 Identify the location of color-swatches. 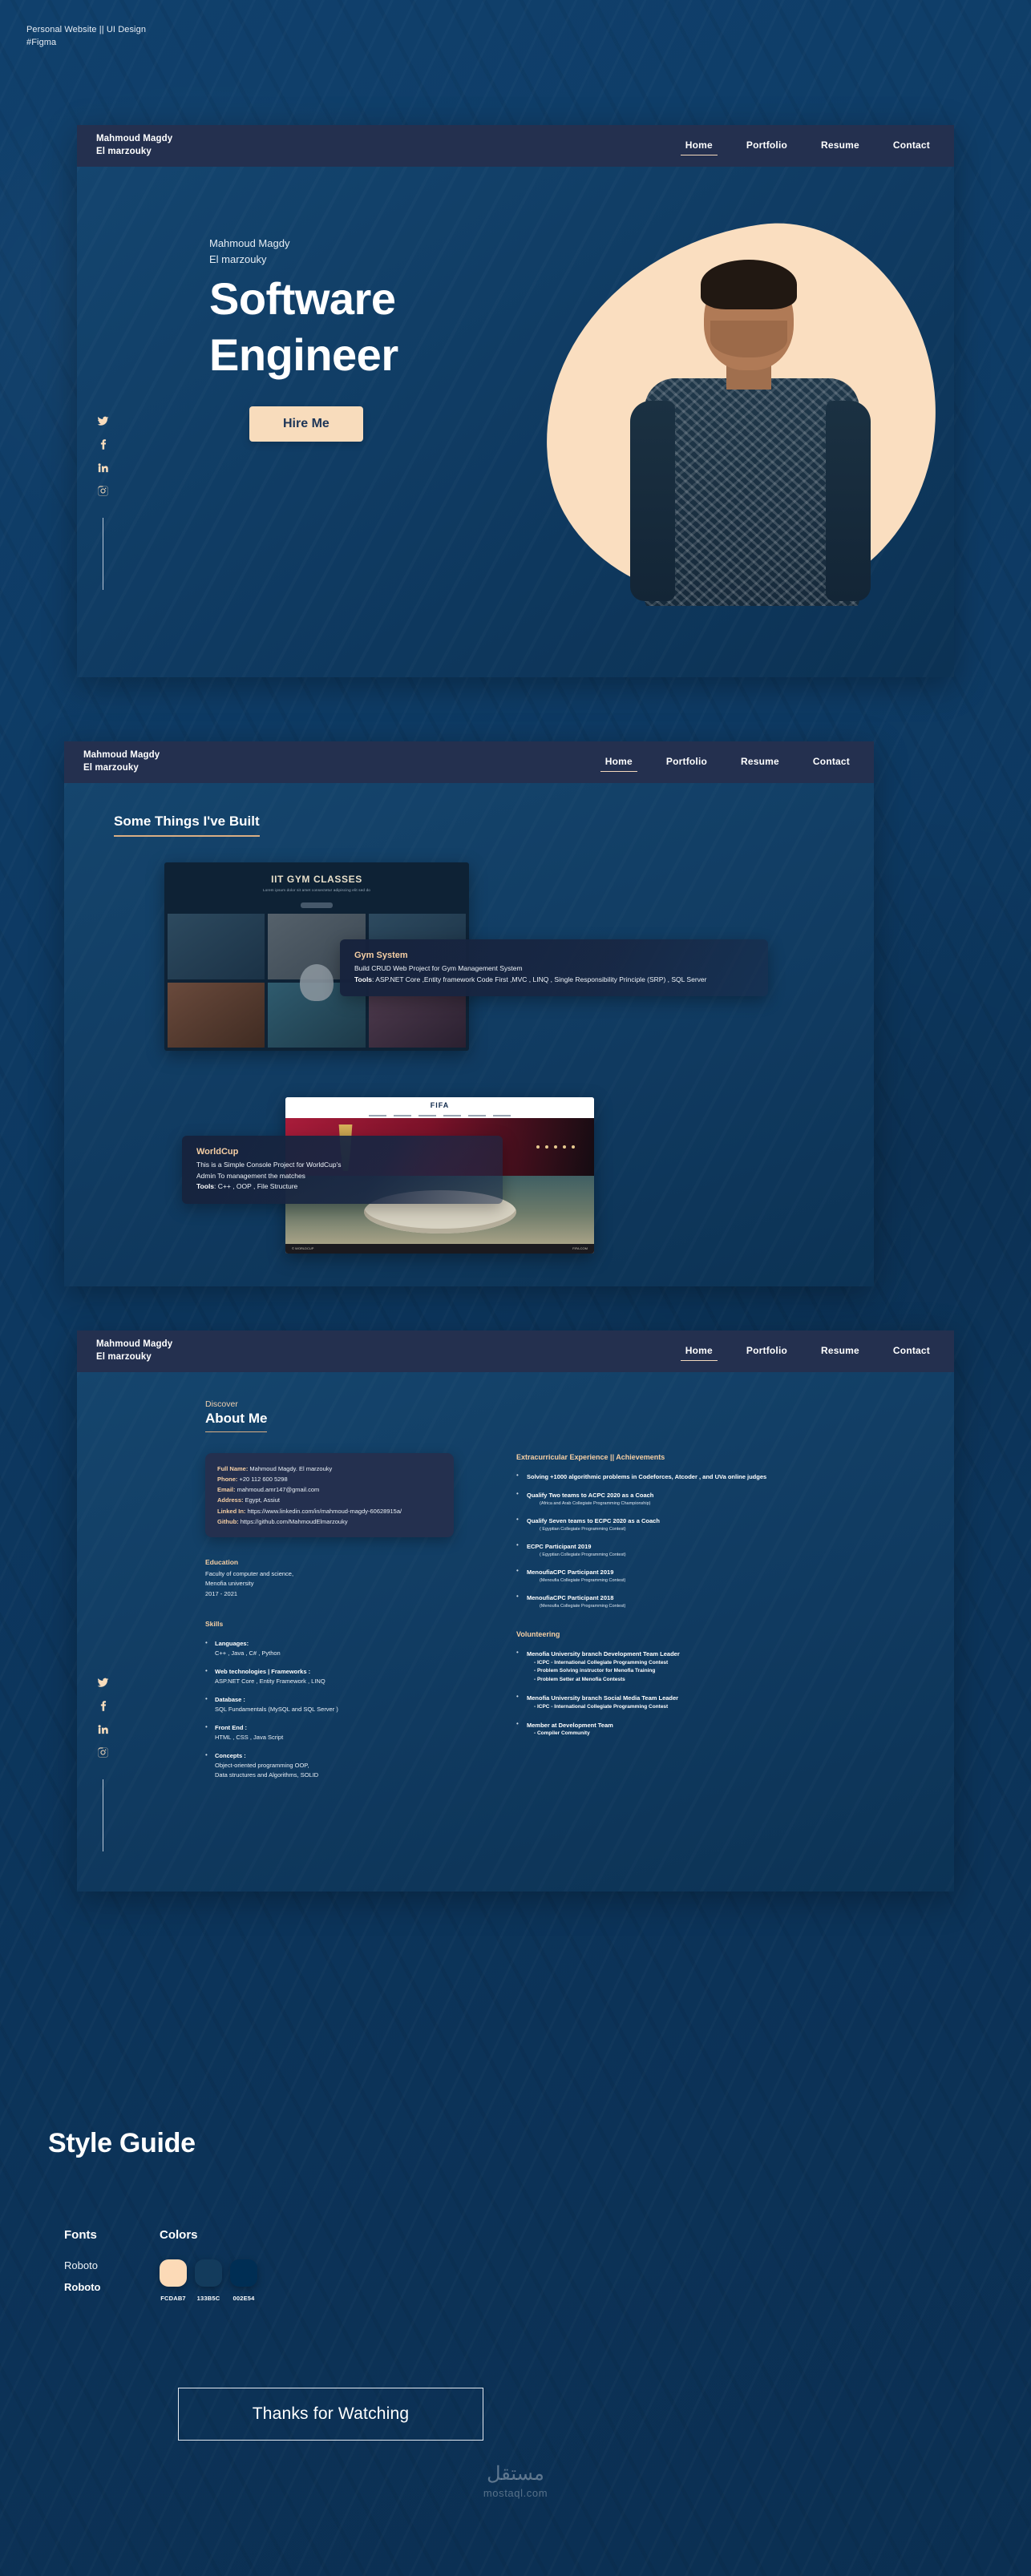
(208, 2273).